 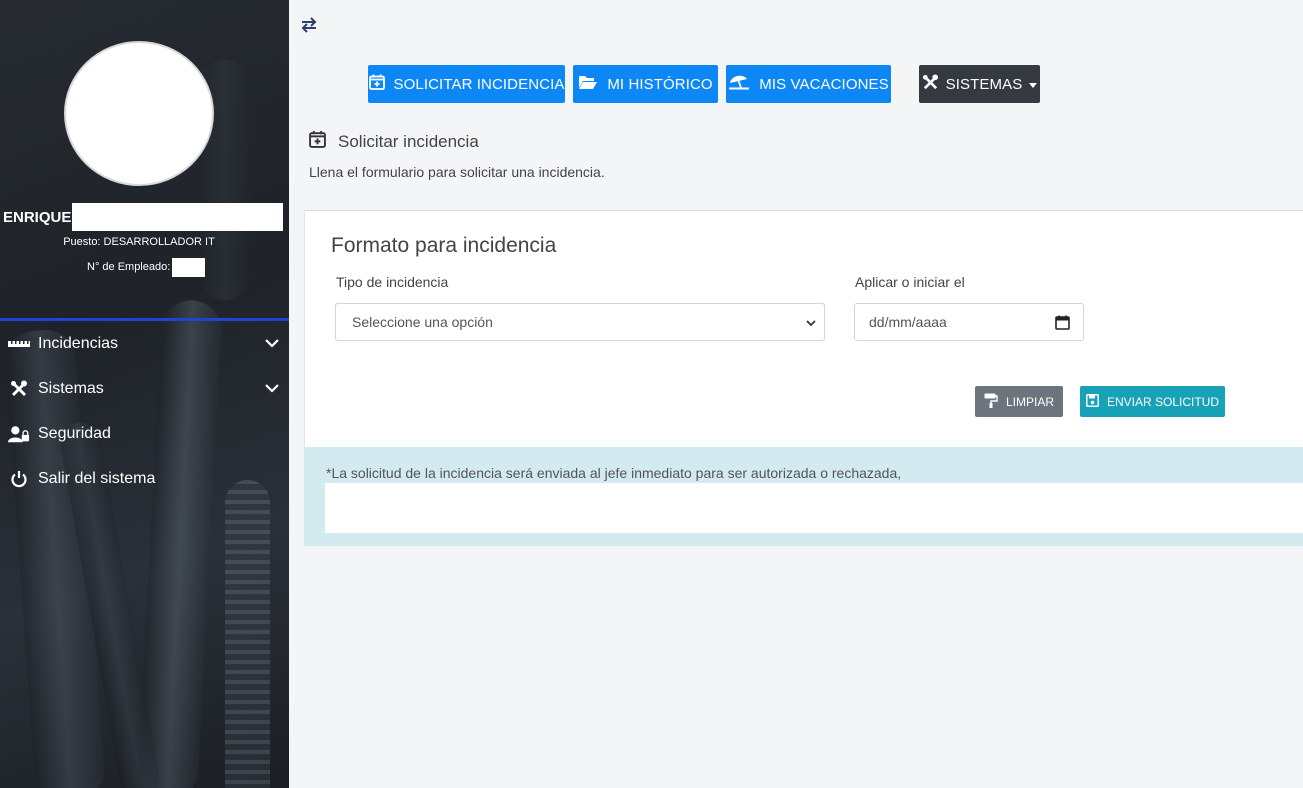 I want to click on sidebar-item-salir: Salir del sistema, so click(x=144, y=479).